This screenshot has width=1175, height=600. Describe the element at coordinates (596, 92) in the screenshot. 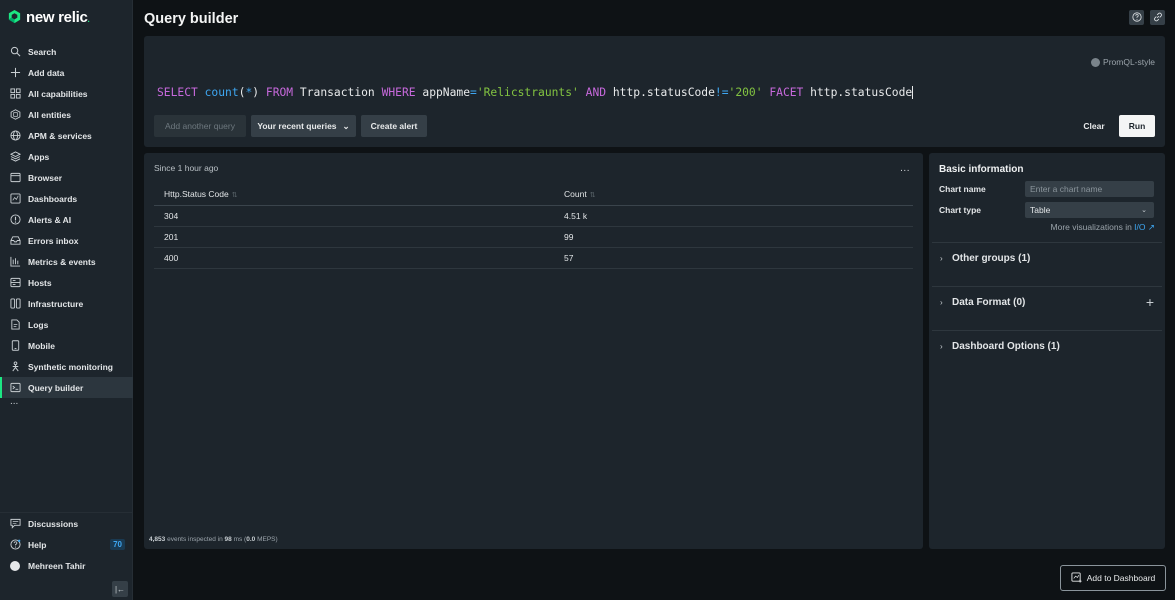

I see `query-token: AND` at that location.